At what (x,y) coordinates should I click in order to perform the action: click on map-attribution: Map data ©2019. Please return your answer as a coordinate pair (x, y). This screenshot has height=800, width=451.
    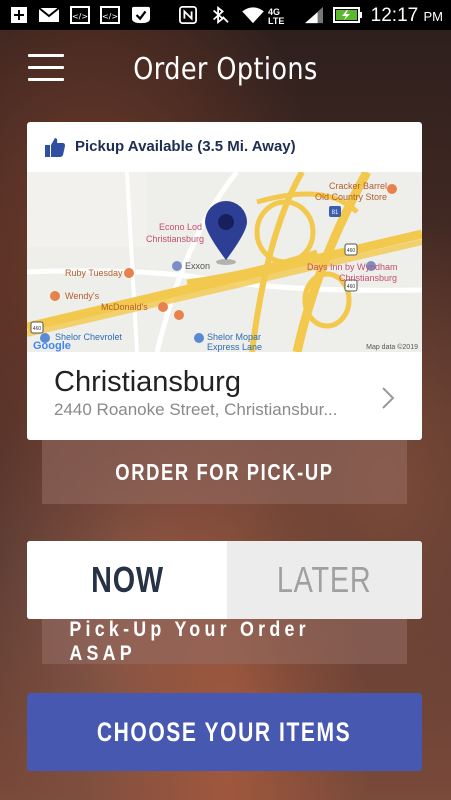
    Looking at the image, I should click on (392, 347).